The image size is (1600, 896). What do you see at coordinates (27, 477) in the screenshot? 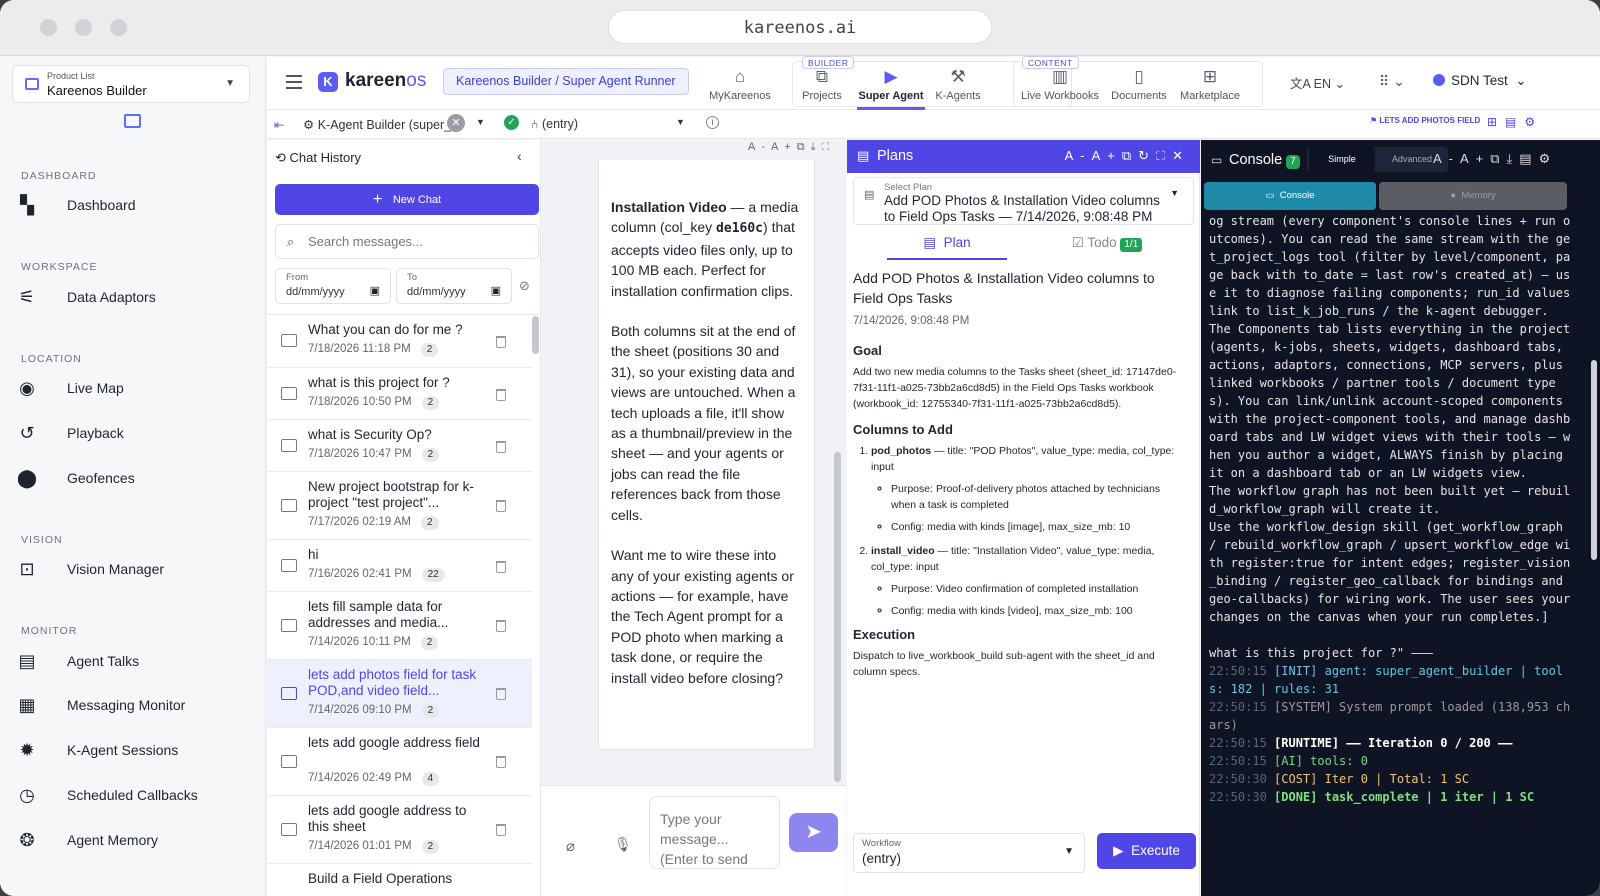
I see `location-pin-icon: ⬤` at bounding box center [27, 477].